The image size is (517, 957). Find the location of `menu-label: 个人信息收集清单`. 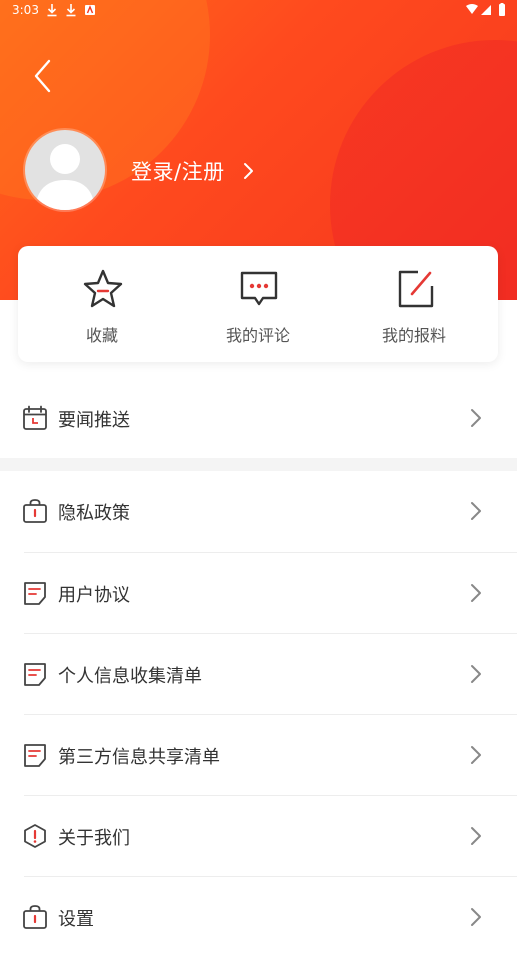

menu-label: 个人信息收集清单 is located at coordinates (130, 676).